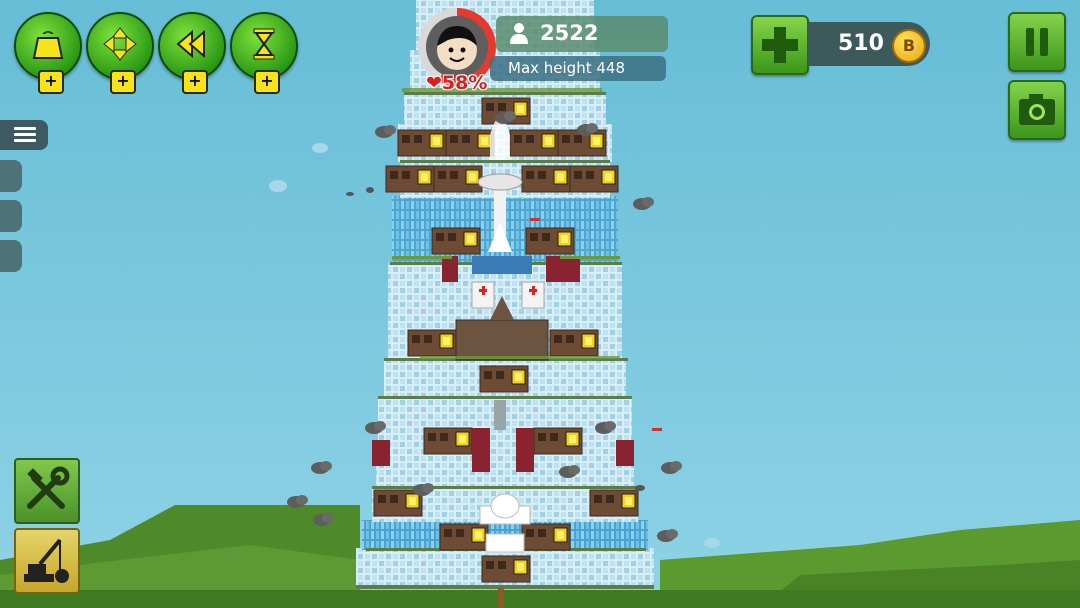  Describe the element at coordinates (566, 68) in the screenshot. I see `max-height-label: Max height 448` at that location.